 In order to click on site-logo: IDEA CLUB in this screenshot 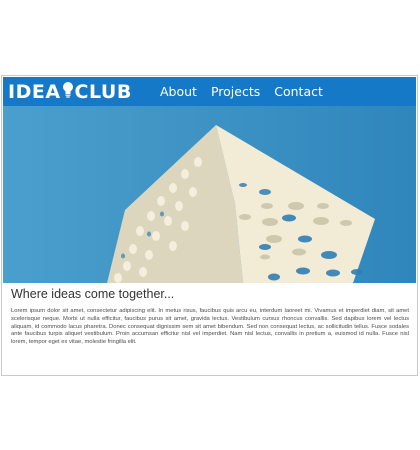, I will do `click(70, 92)`.